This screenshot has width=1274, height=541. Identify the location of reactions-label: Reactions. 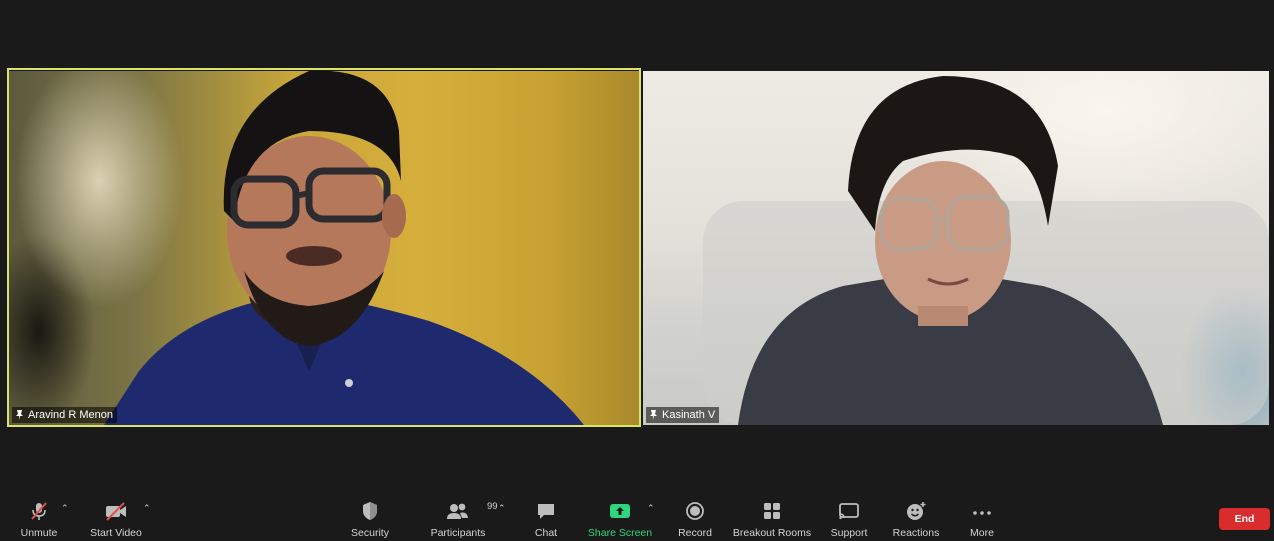
(916, 533).